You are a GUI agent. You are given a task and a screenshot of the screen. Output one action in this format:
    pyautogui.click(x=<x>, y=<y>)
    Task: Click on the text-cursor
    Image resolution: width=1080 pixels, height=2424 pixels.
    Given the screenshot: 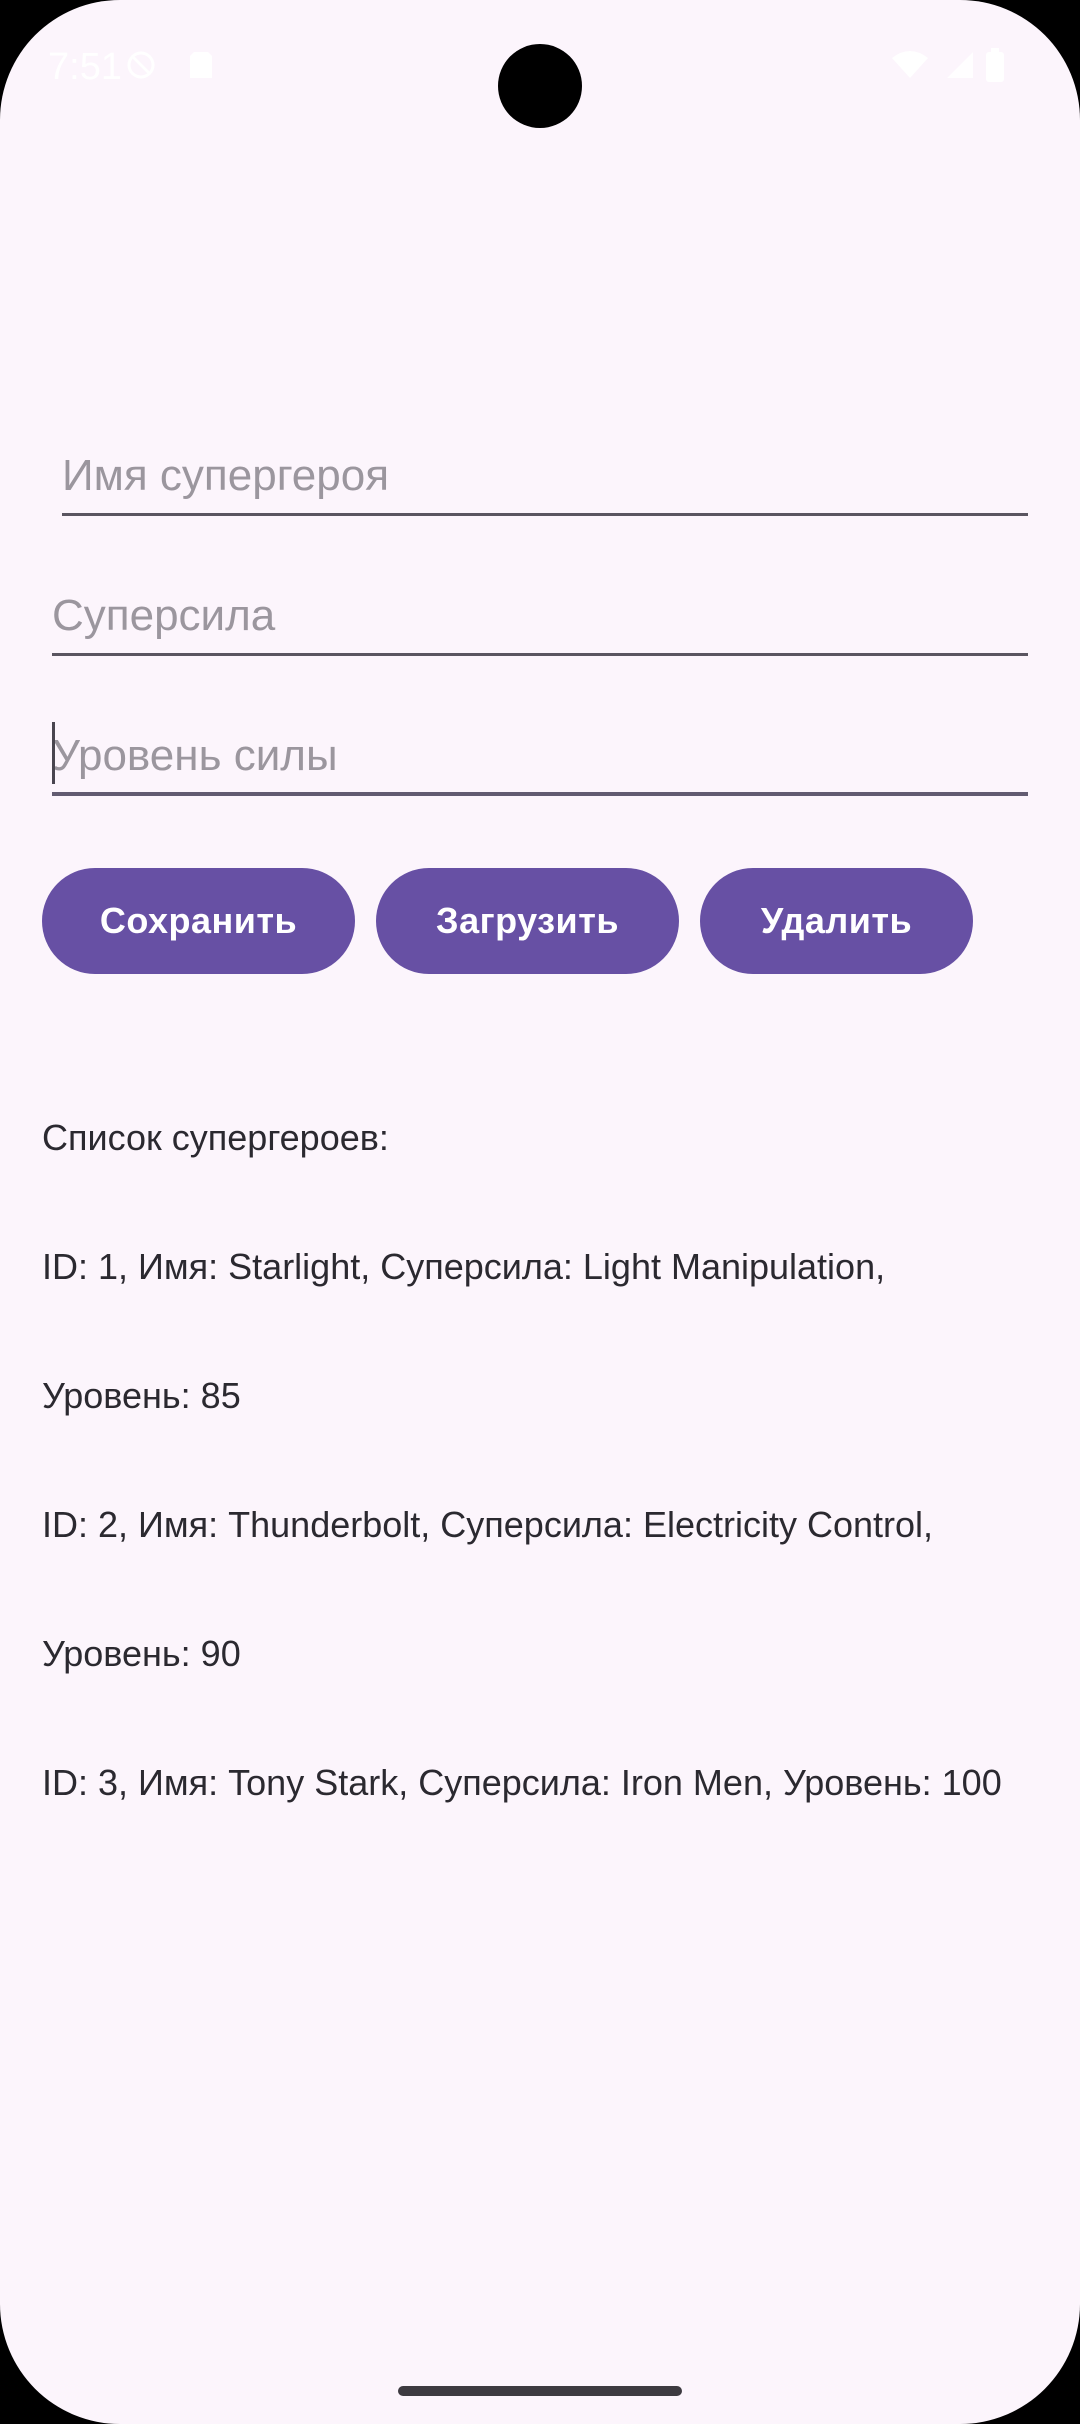 What is the action you would take?
    pyautogui.click(x=53, y=753)
    